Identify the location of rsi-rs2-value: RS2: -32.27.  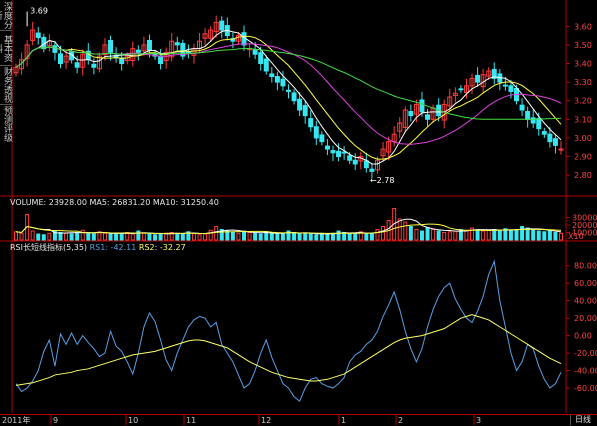
(162, 247).